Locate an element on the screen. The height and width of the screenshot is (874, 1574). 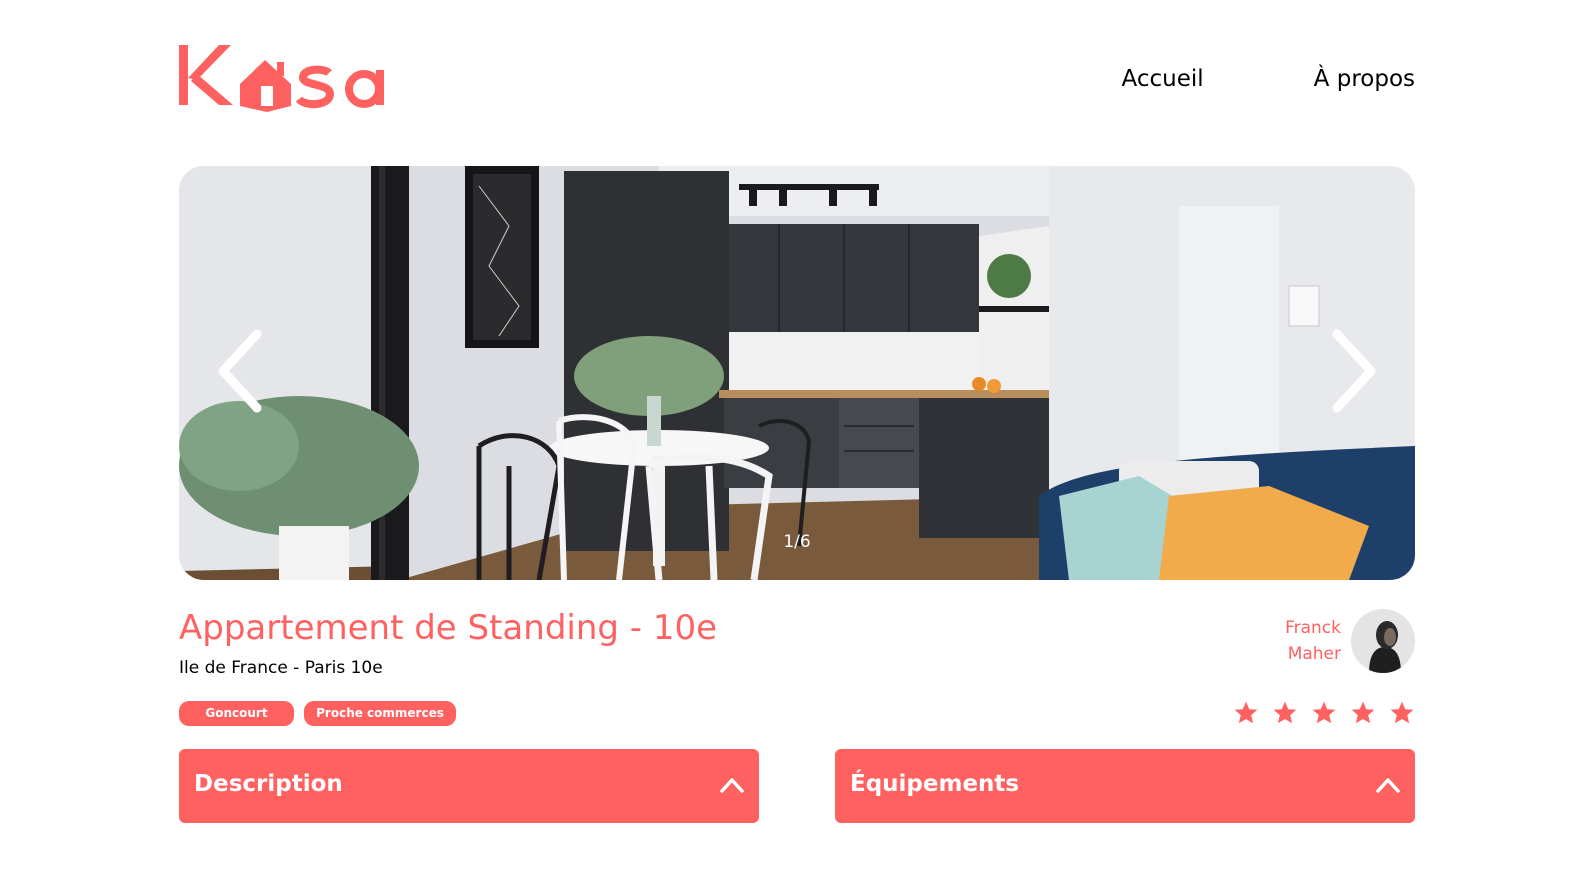
nav-link-a-propos: À propos is located at coordinates (1364, 79).